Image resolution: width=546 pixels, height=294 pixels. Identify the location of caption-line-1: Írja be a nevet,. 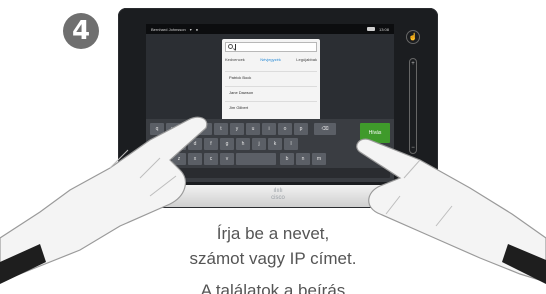
(273, 233).